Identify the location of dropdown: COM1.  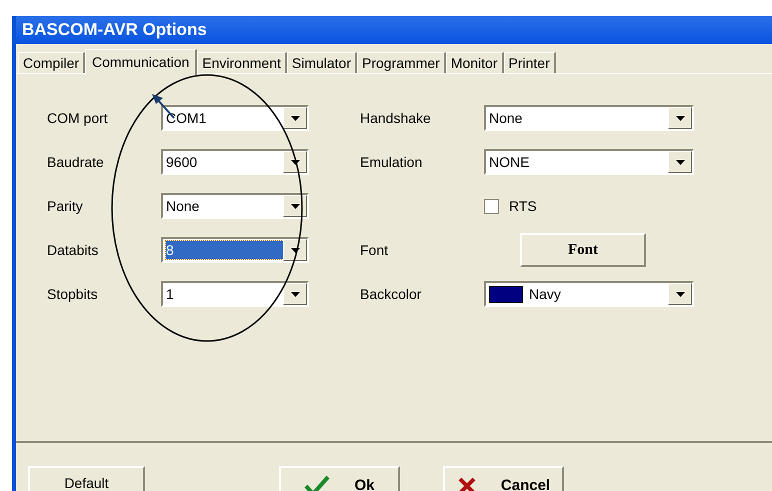
(235, 118).